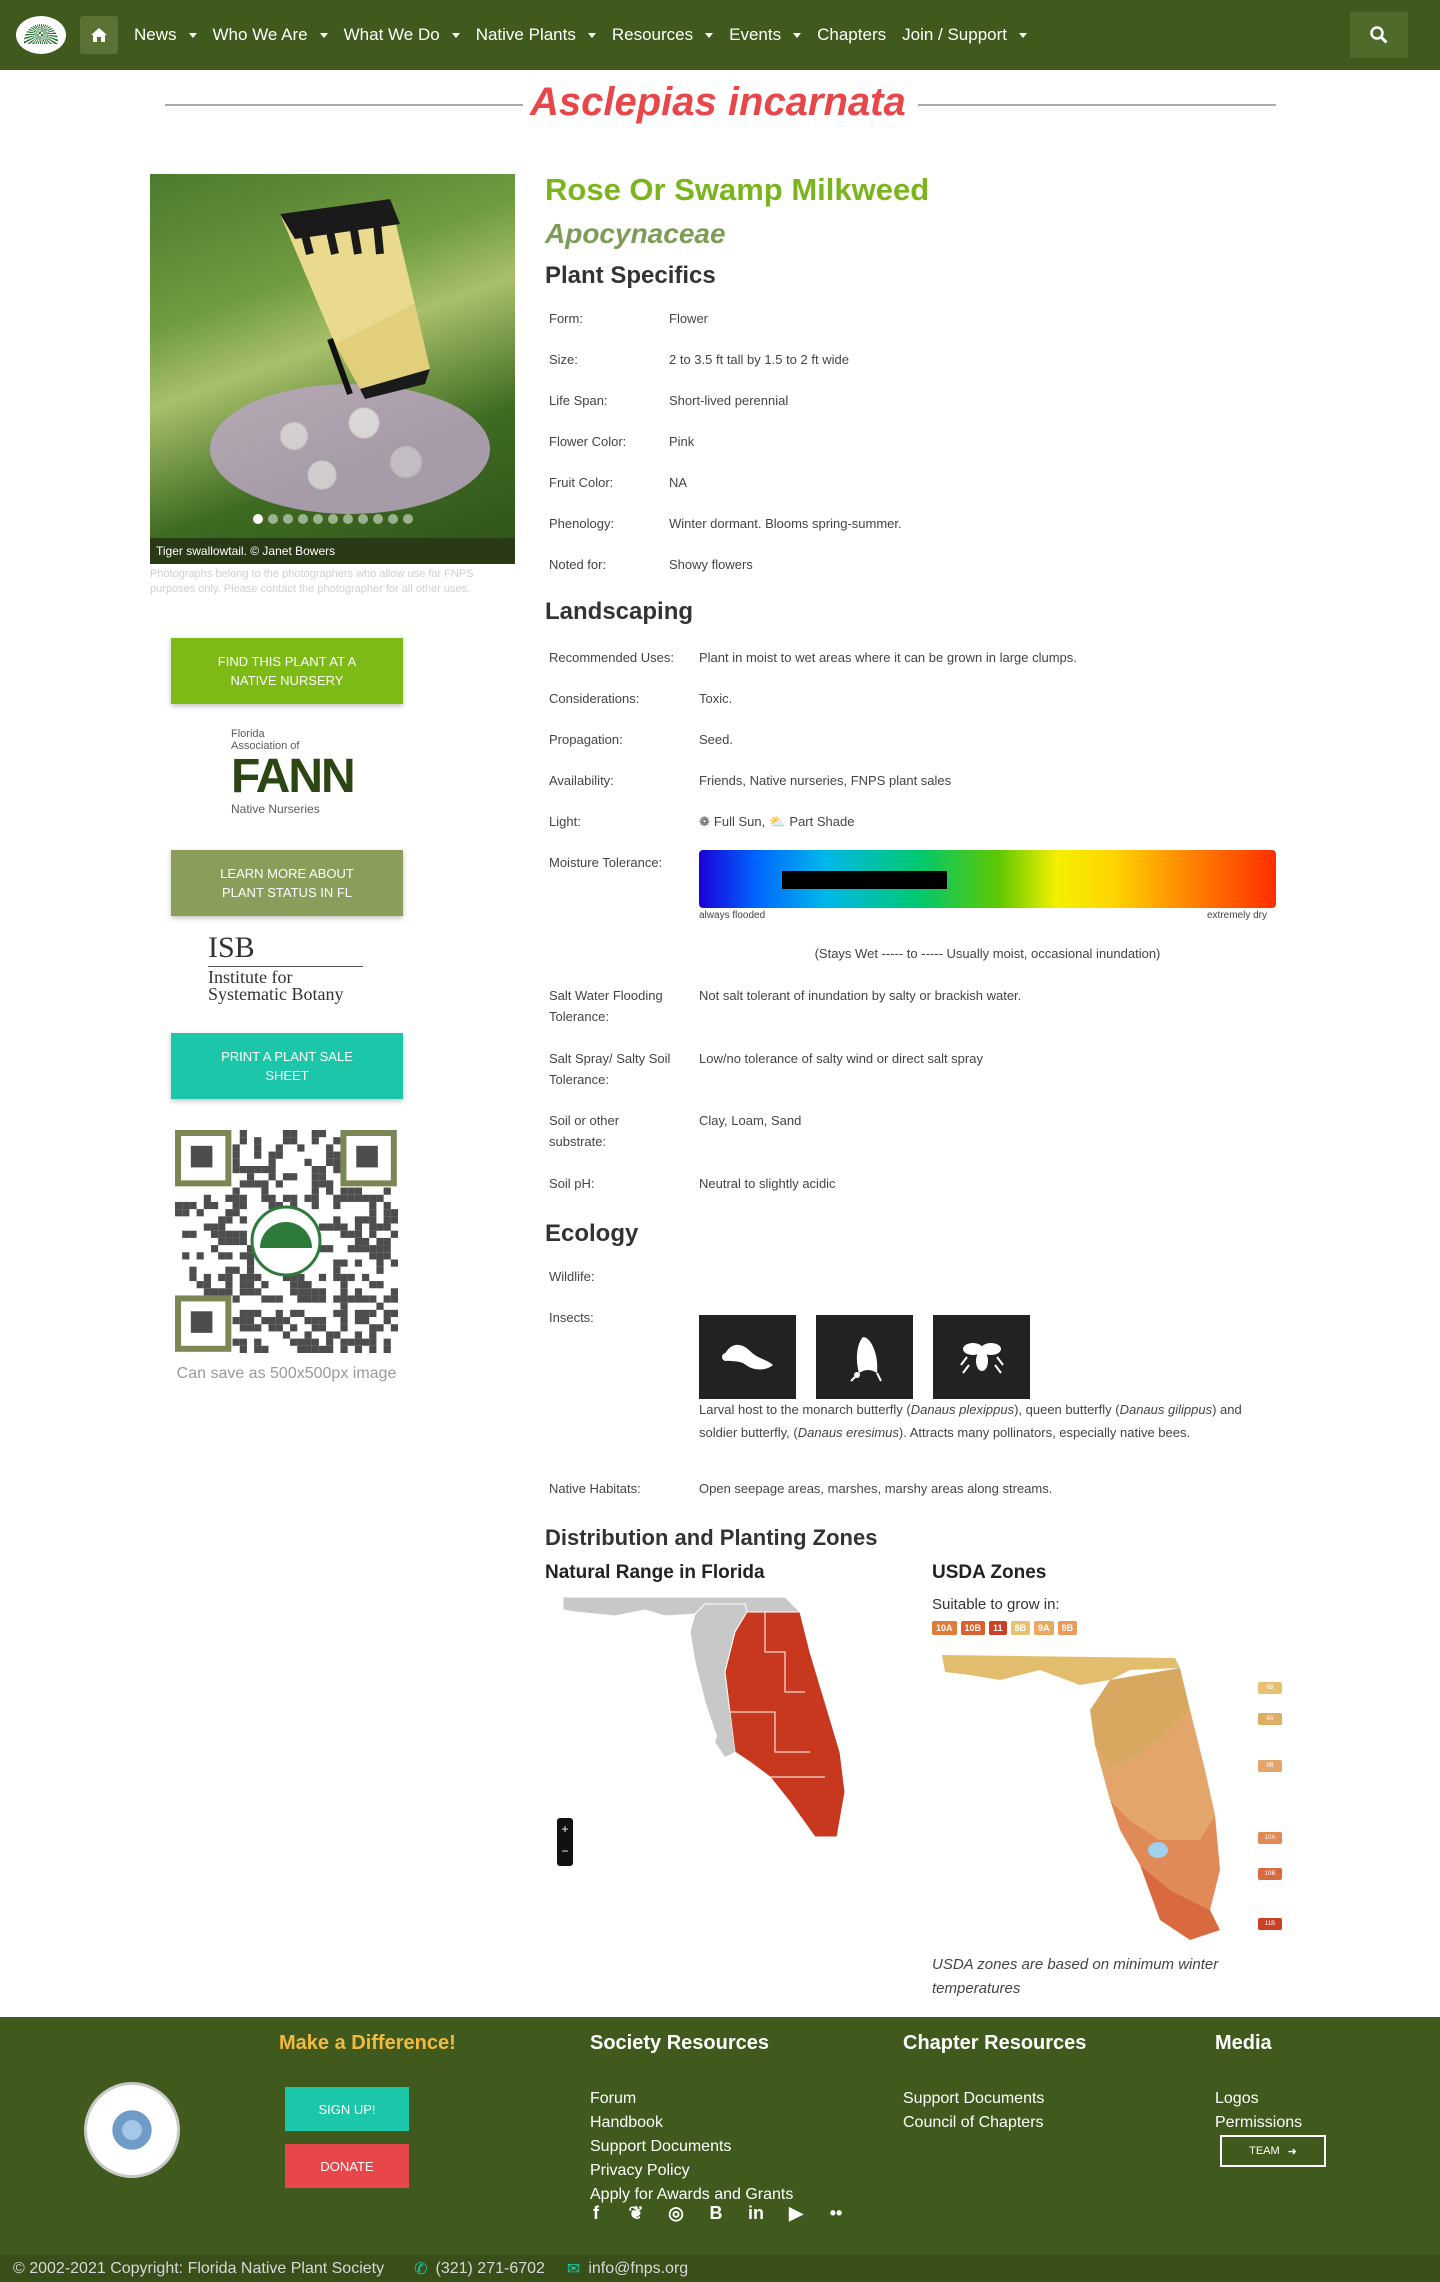 Image resolution: width=1440 pixels, height=2282 pixels. What do you see at coordinates (563, 359) in the screenshot?
I see `spec-label: Size:` at bounding box center [563, 359].